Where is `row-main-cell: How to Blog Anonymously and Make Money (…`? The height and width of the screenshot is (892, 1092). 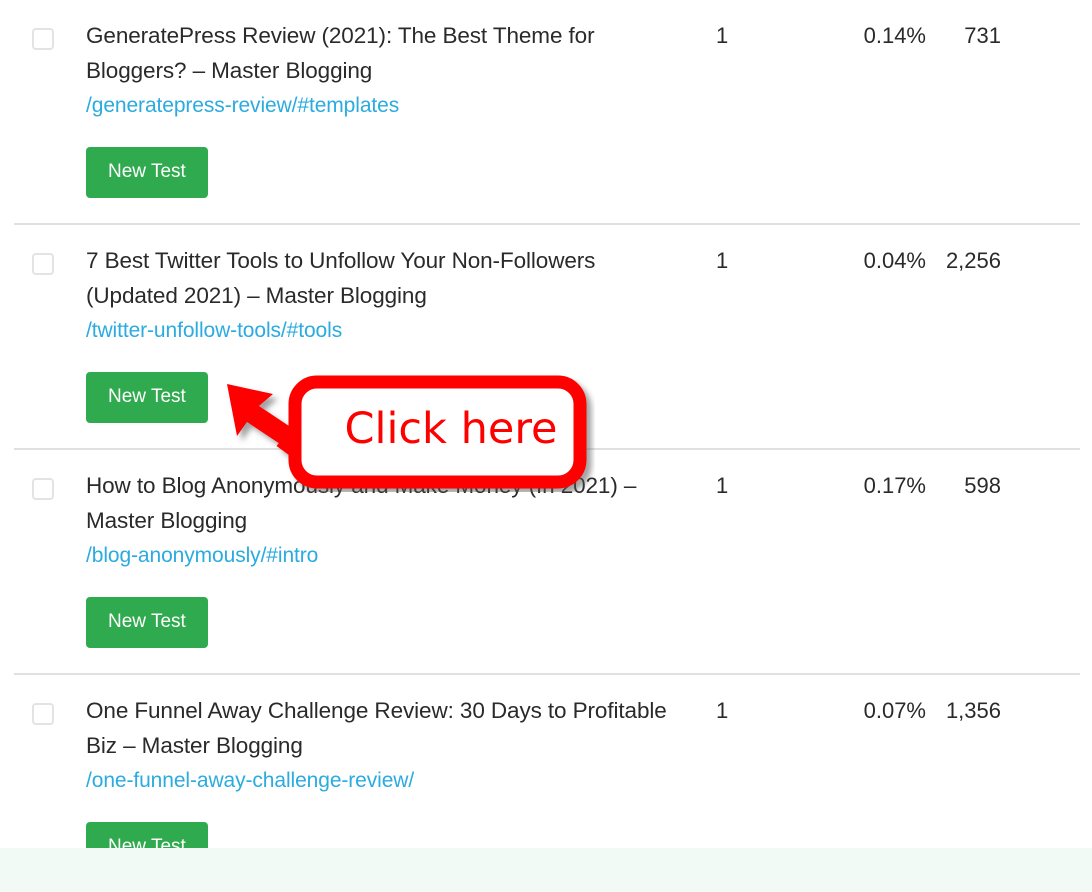
row-main-cell: How to Blog Anonymously and Make Money (… is located at coordinates (391, 558).